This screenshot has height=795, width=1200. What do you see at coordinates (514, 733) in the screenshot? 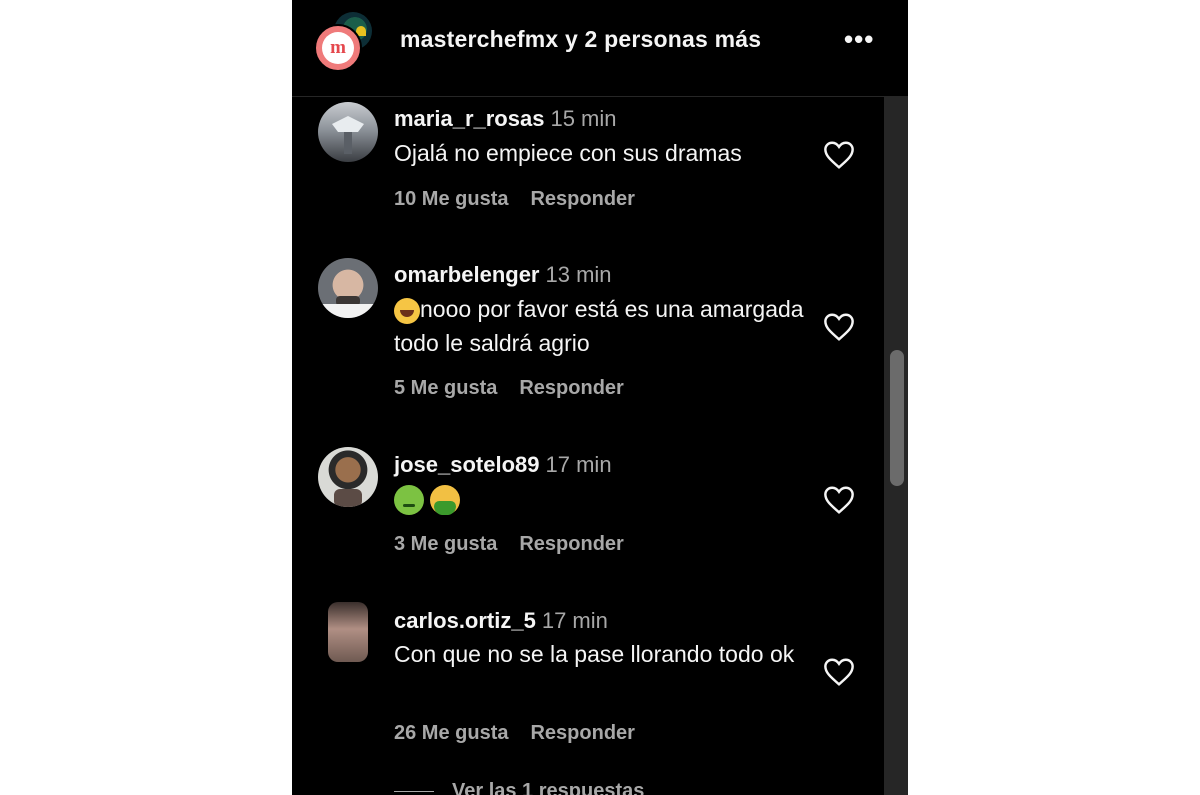
I see `comment-meta: 26 Me gusta Responder` at bounding box center [514, 733].